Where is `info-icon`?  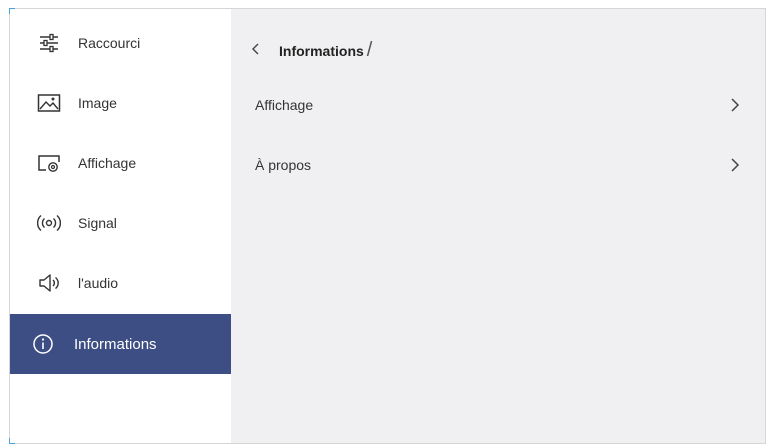 info-icon is located at coordinates (43, 344).